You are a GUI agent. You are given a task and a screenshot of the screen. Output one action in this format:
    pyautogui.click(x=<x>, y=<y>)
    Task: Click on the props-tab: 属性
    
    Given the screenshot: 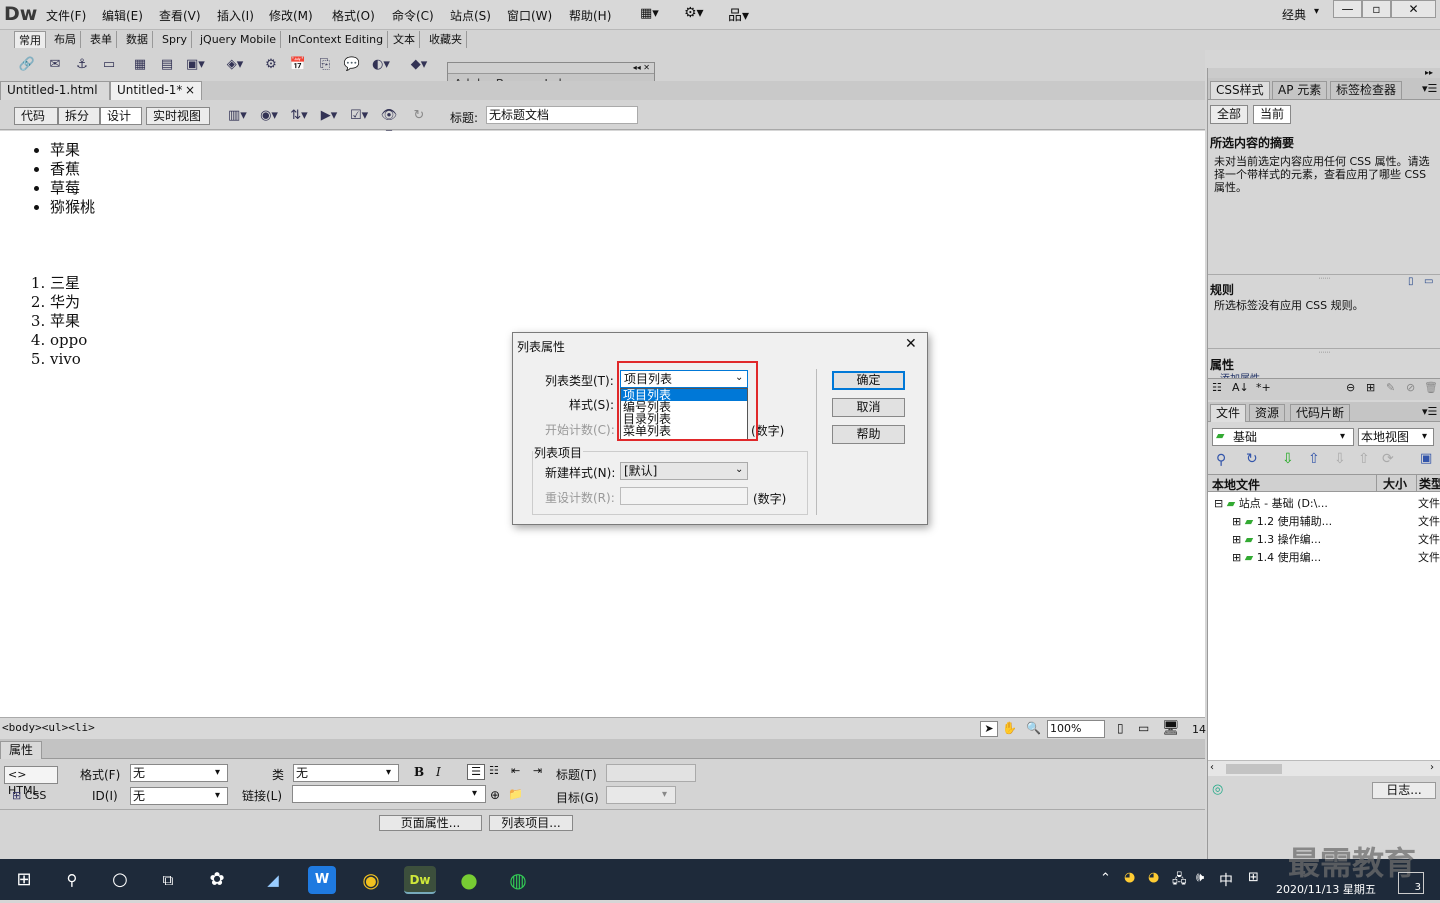 What is the action you would take?
    pyautogui.click(x=21, y=750)
    